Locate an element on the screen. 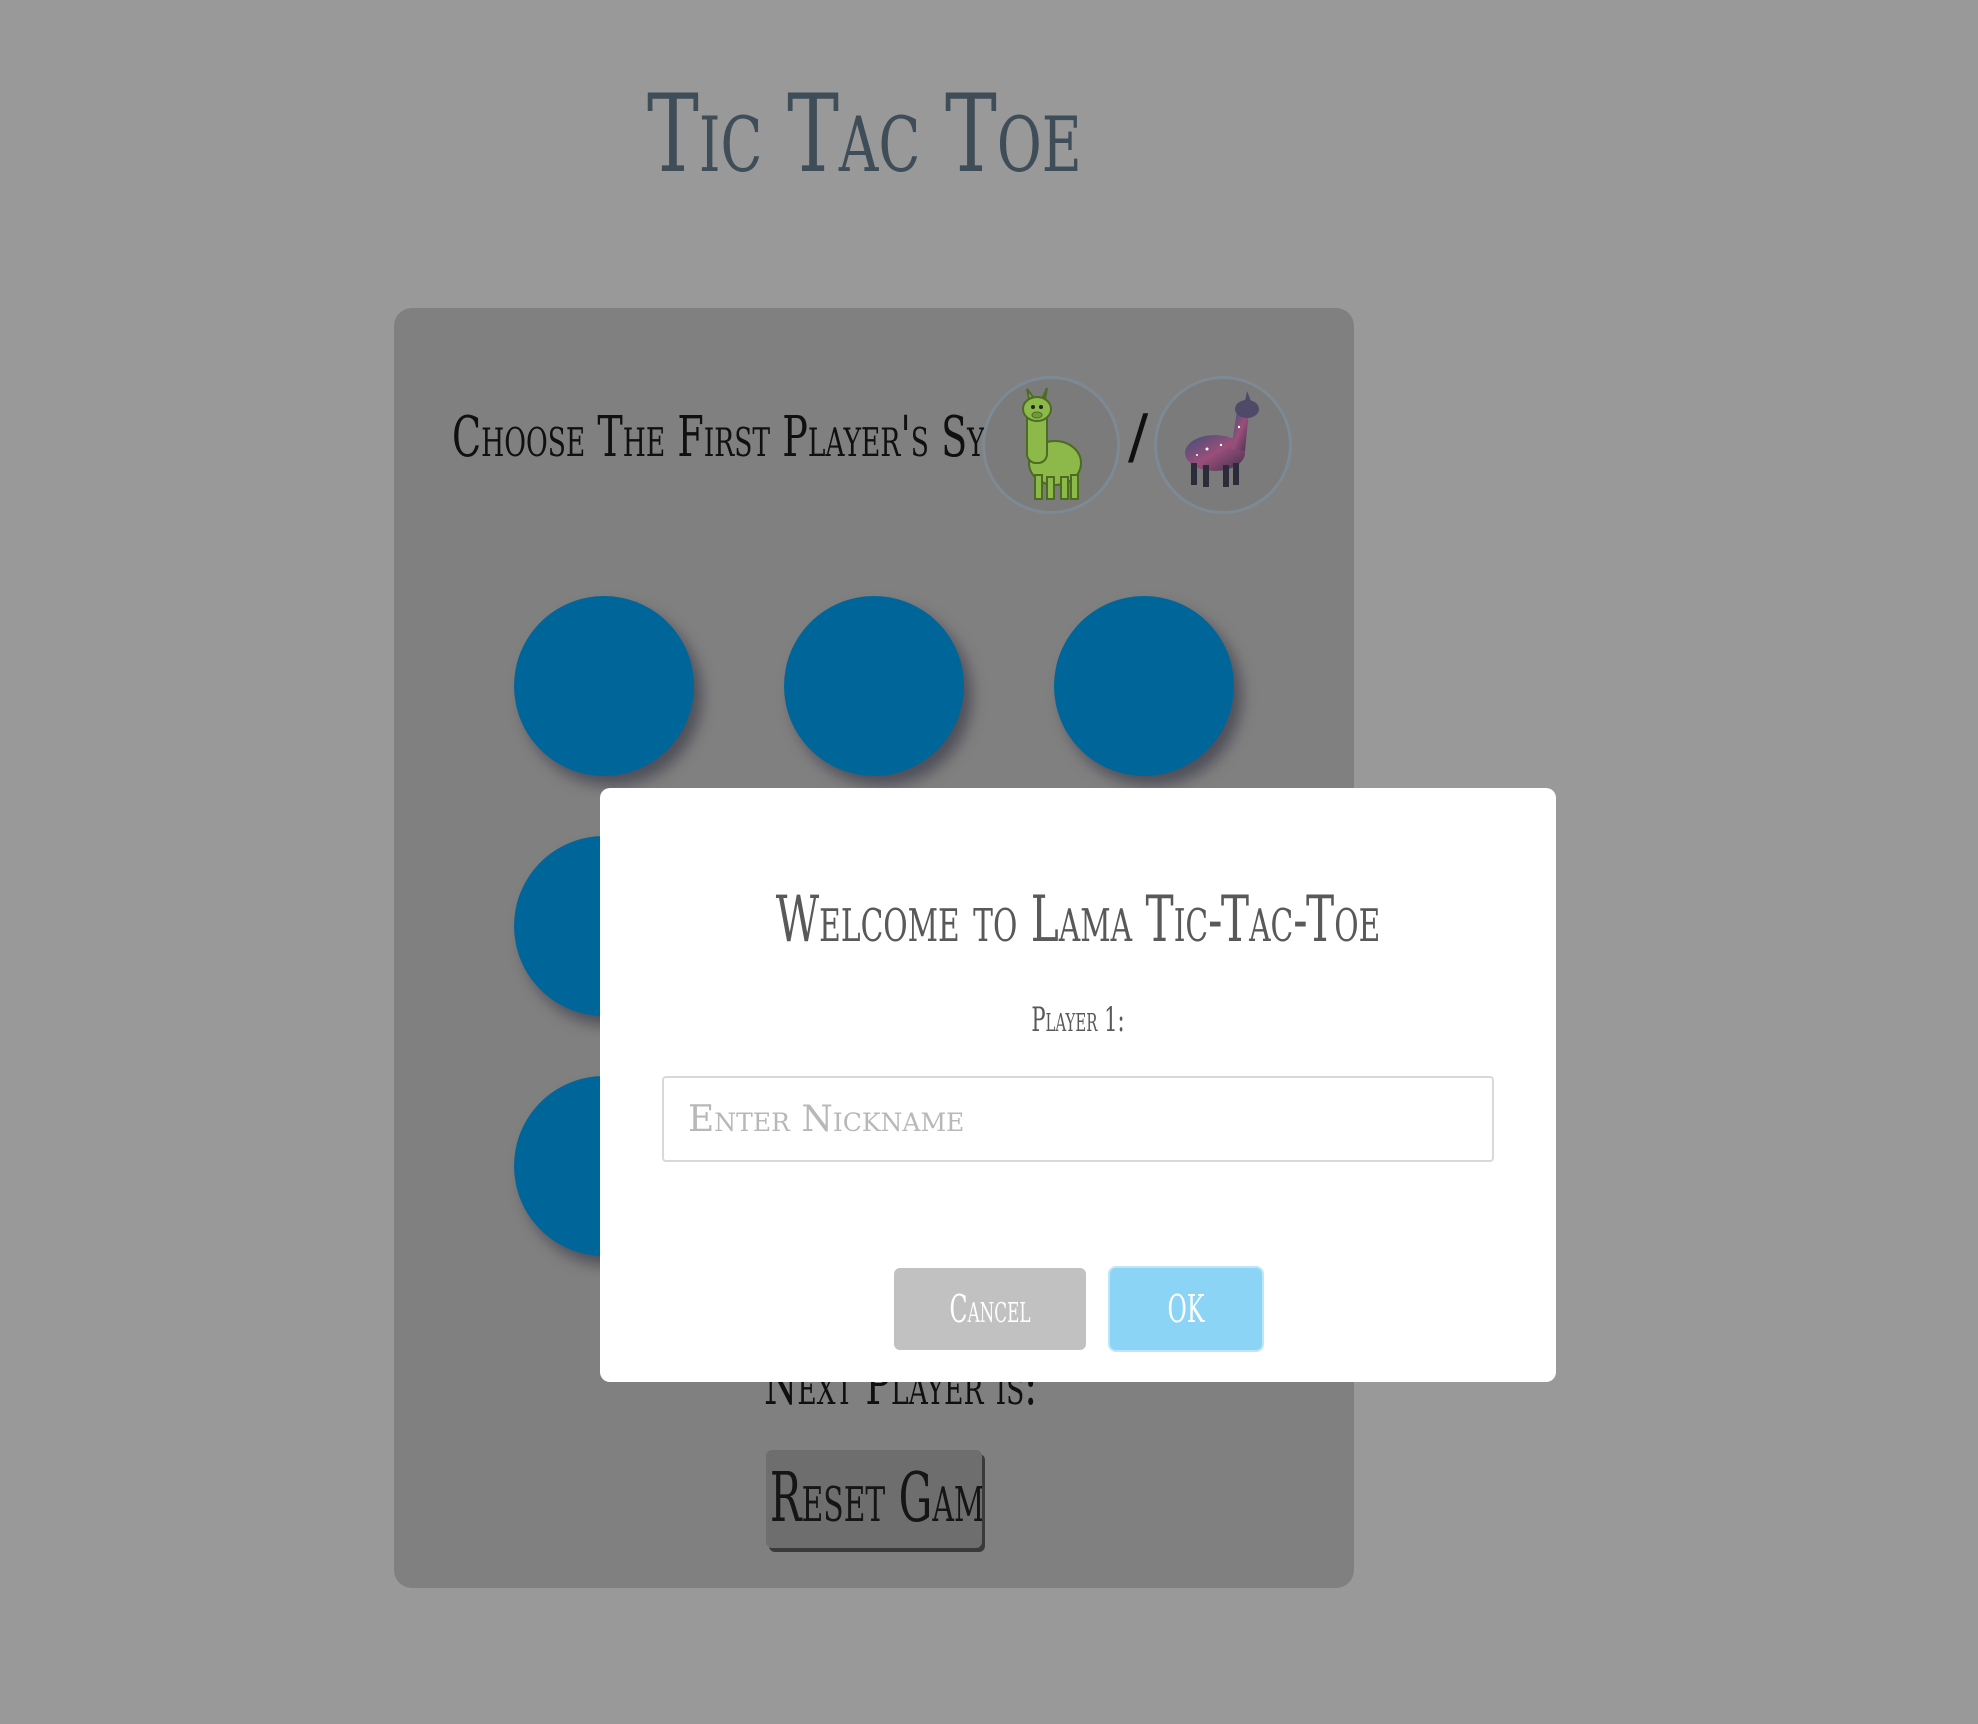  galaxy-llama-icon is located at coordinates (1223, 445).